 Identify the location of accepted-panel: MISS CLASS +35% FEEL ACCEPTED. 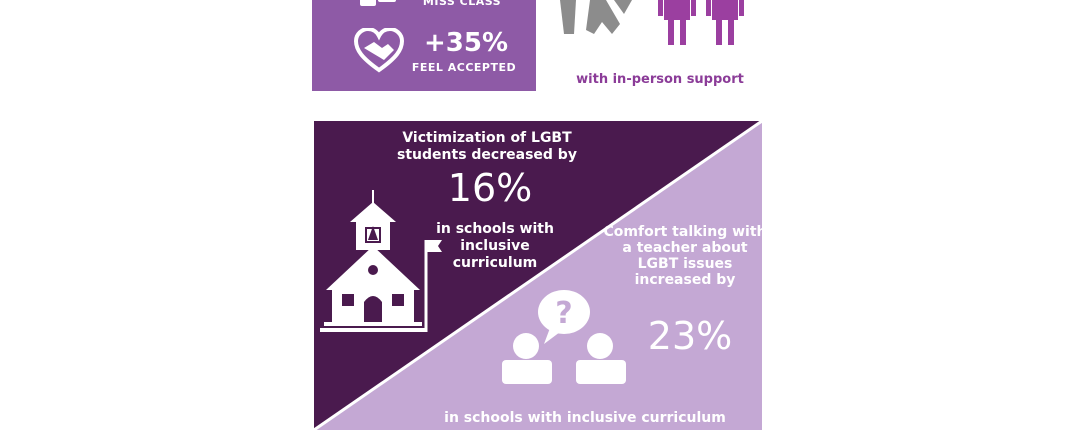
(424, 45).